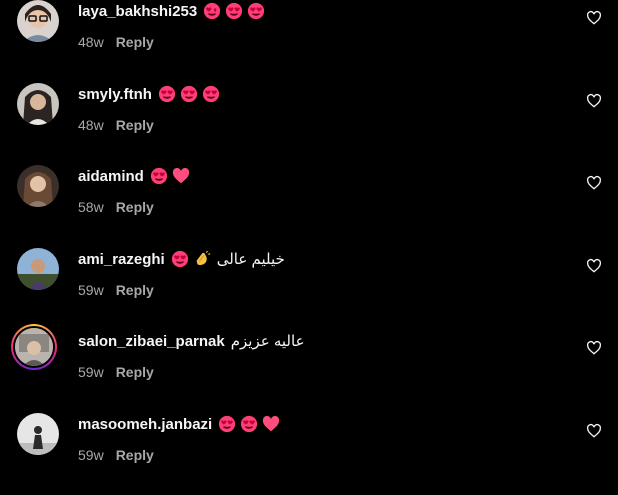 The height and width of the screenshot is (495, 618). What do you see at coordinates (267, 341) in the screenshot?
I see `comment-text: عالیه عزیزم` at bounding box center [267, 341].